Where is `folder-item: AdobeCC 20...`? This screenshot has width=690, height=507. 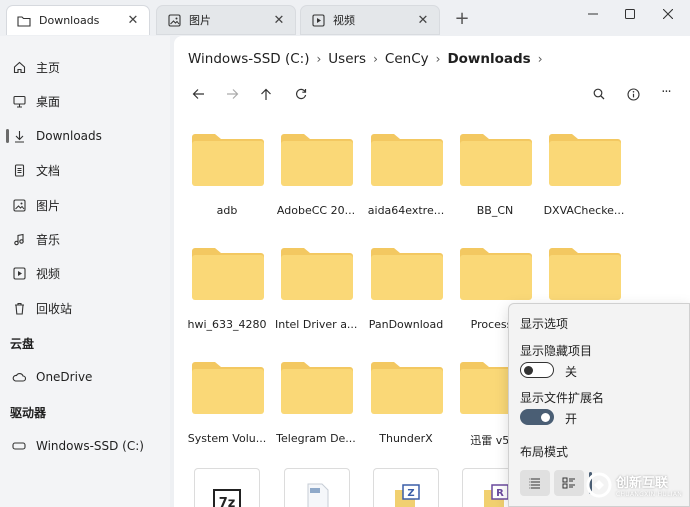 folder-item: AdobeCC 20... is located at coordinates (316, 176).